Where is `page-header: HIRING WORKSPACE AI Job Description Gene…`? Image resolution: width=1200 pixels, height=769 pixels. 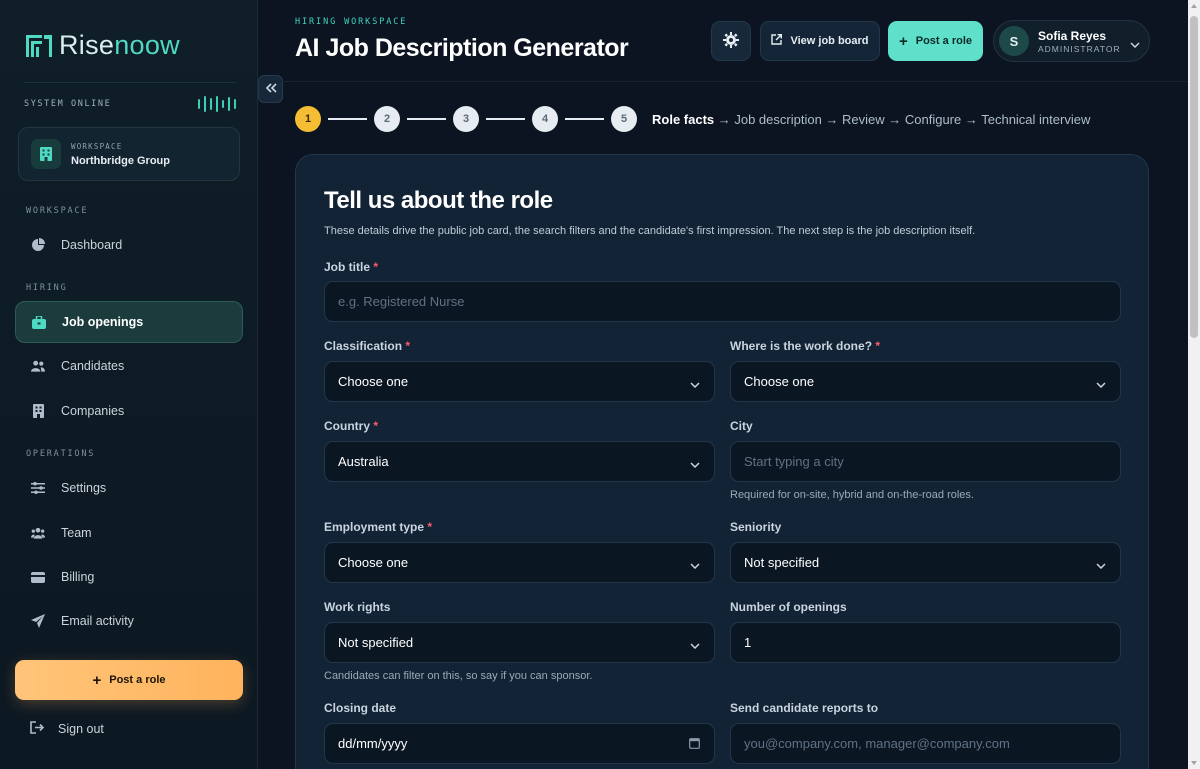
page-header: HIRING WORKSPACE AI Job Description Gene… is located at coordinates (723, 41).